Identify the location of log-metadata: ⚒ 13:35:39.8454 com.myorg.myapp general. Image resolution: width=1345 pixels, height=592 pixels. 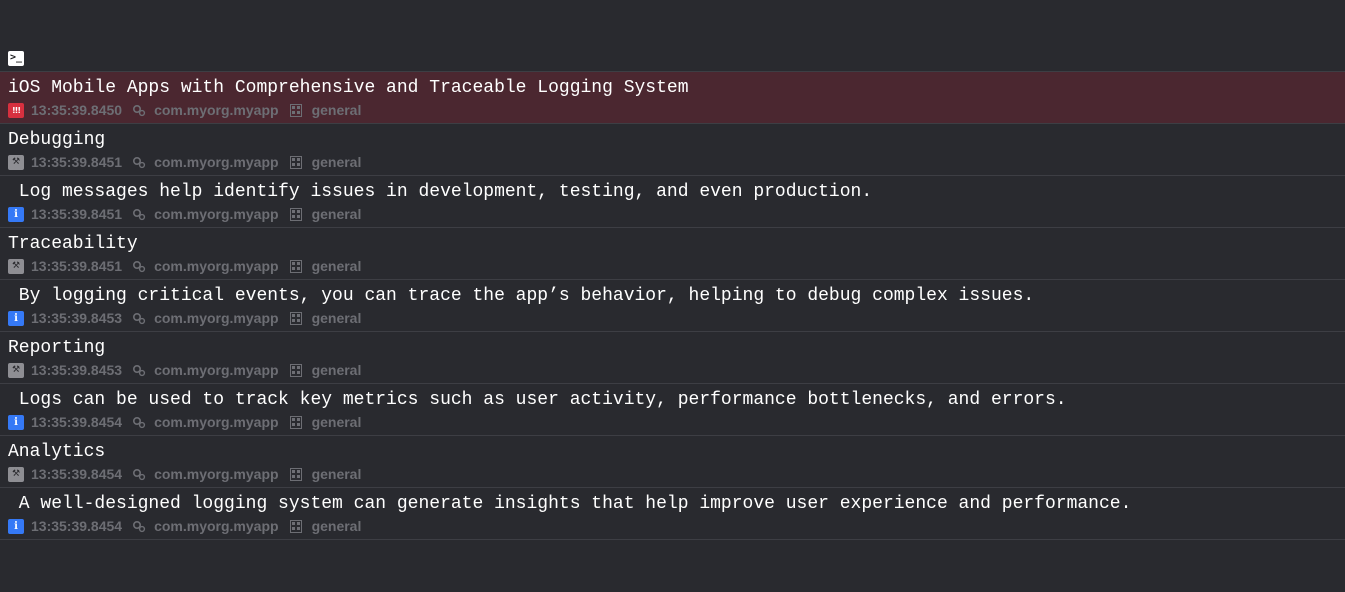
(184, 474).